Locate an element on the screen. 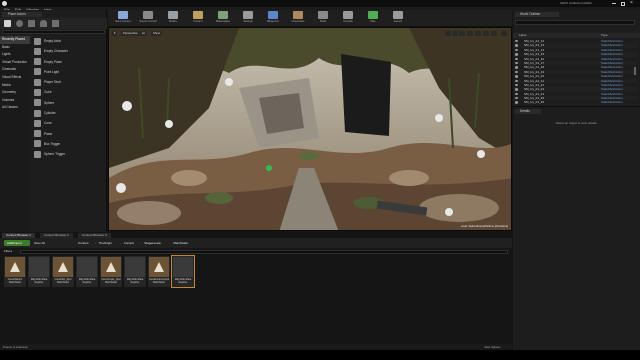  outliner-search-input is located at coordinates (575, 22).